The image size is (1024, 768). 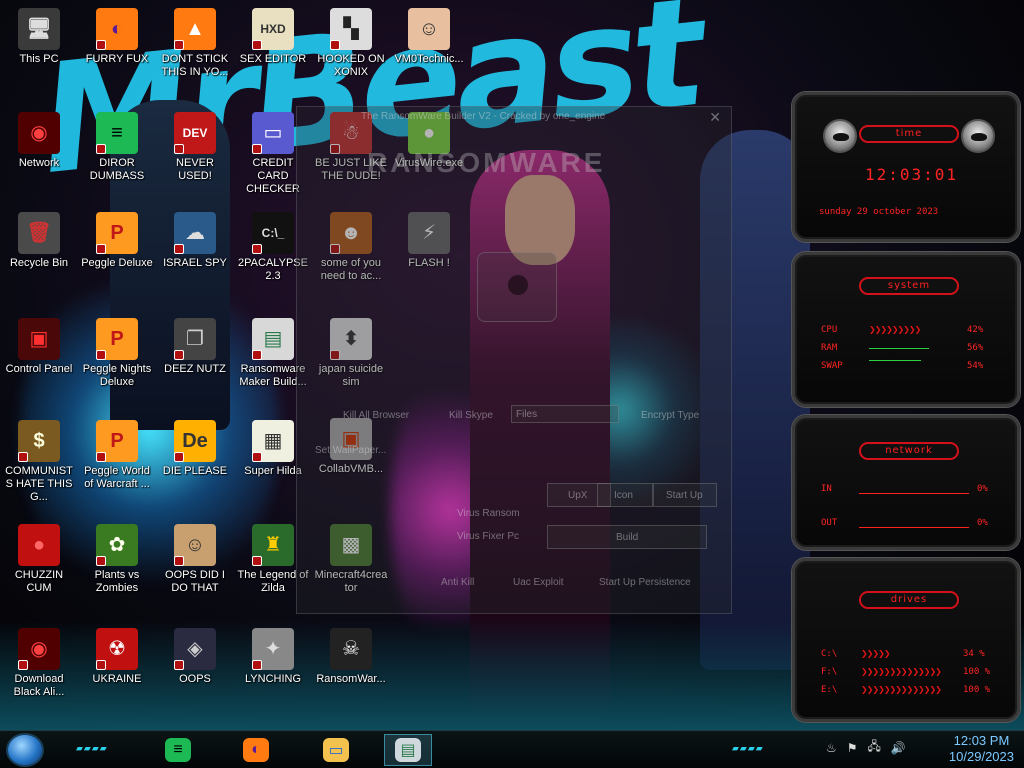 What do you see at coordinates (471, 415) in the screenshot?
I see `kill-skype-checkbox: Kill Skype` at bounding box center [471, 415].